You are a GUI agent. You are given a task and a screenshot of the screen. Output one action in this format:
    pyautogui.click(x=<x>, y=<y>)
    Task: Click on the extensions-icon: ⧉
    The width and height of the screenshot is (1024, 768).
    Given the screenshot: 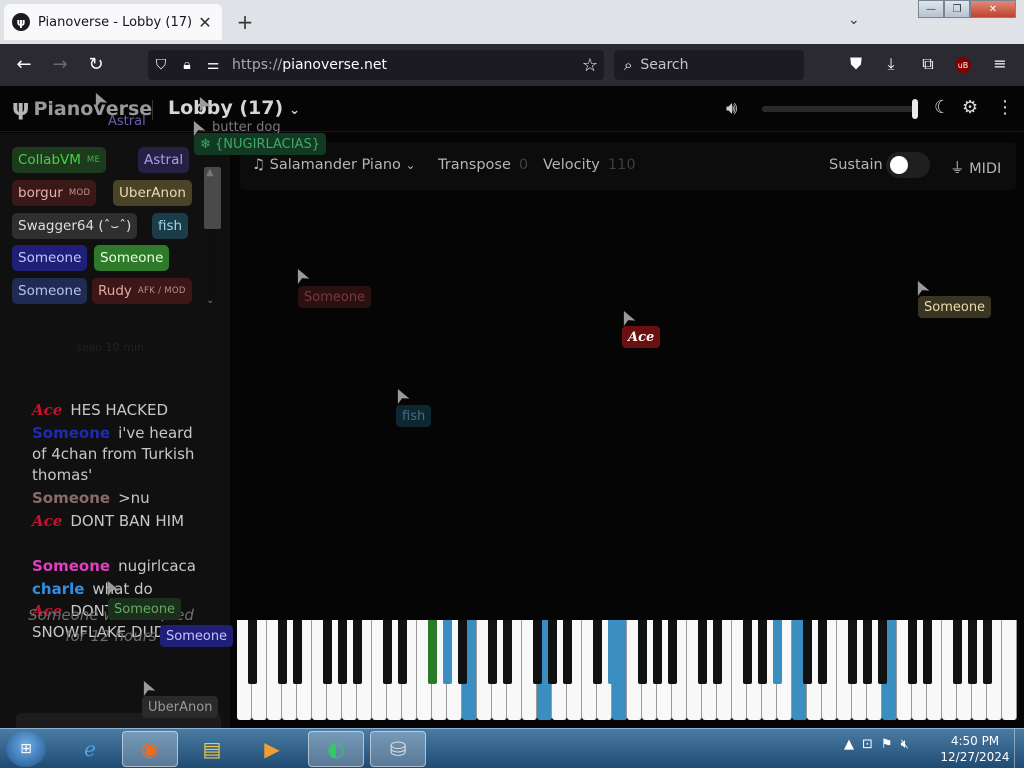 What is the action you would take?
    pyautogui.click(x=928, y=64)
    